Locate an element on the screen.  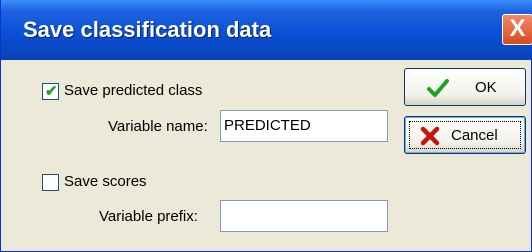
ok-button: OK is located at coordinates (465, 87).